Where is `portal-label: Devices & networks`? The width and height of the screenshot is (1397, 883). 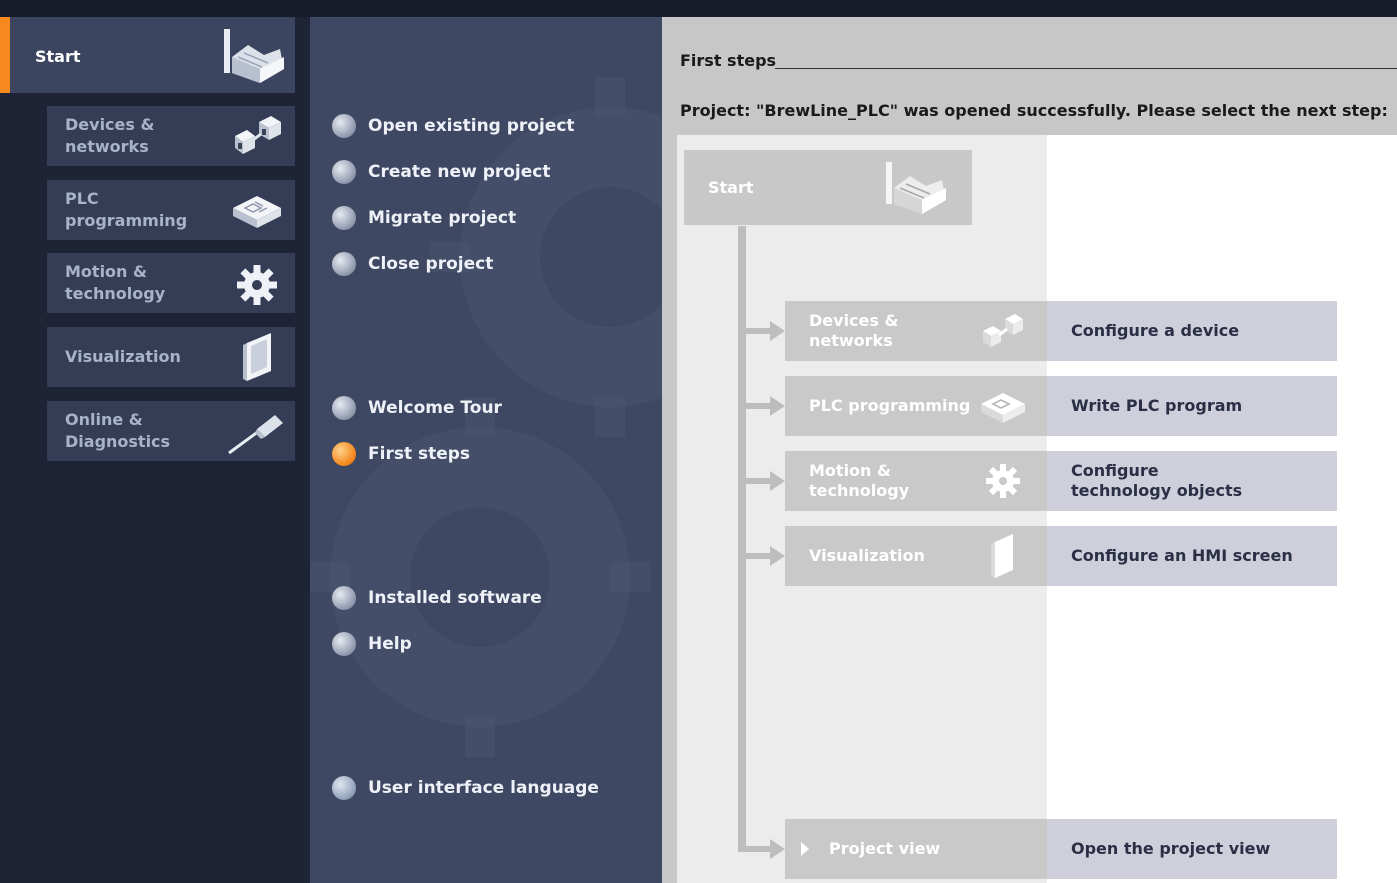 portal-label: Devices & networks is located at coordinates (854, 330).